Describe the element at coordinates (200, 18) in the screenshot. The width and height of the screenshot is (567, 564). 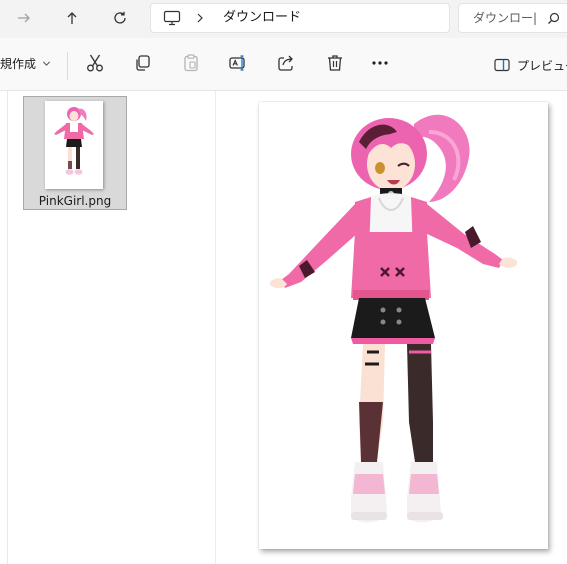
I see `chevron-right-icon` at that location.